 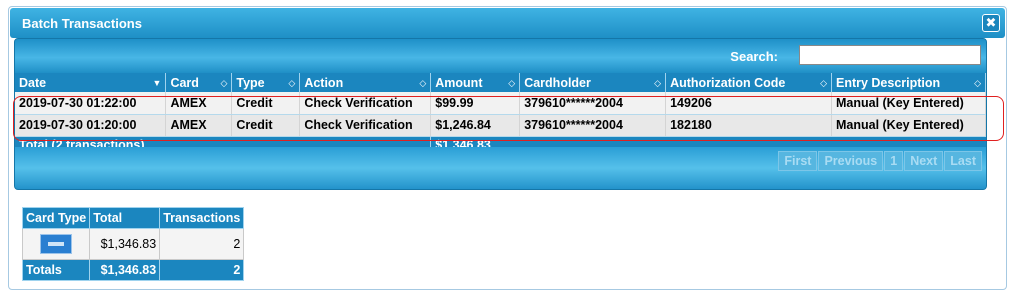 I want to click on summary-row: $1,346.83 2, so click(x=133, y=244).